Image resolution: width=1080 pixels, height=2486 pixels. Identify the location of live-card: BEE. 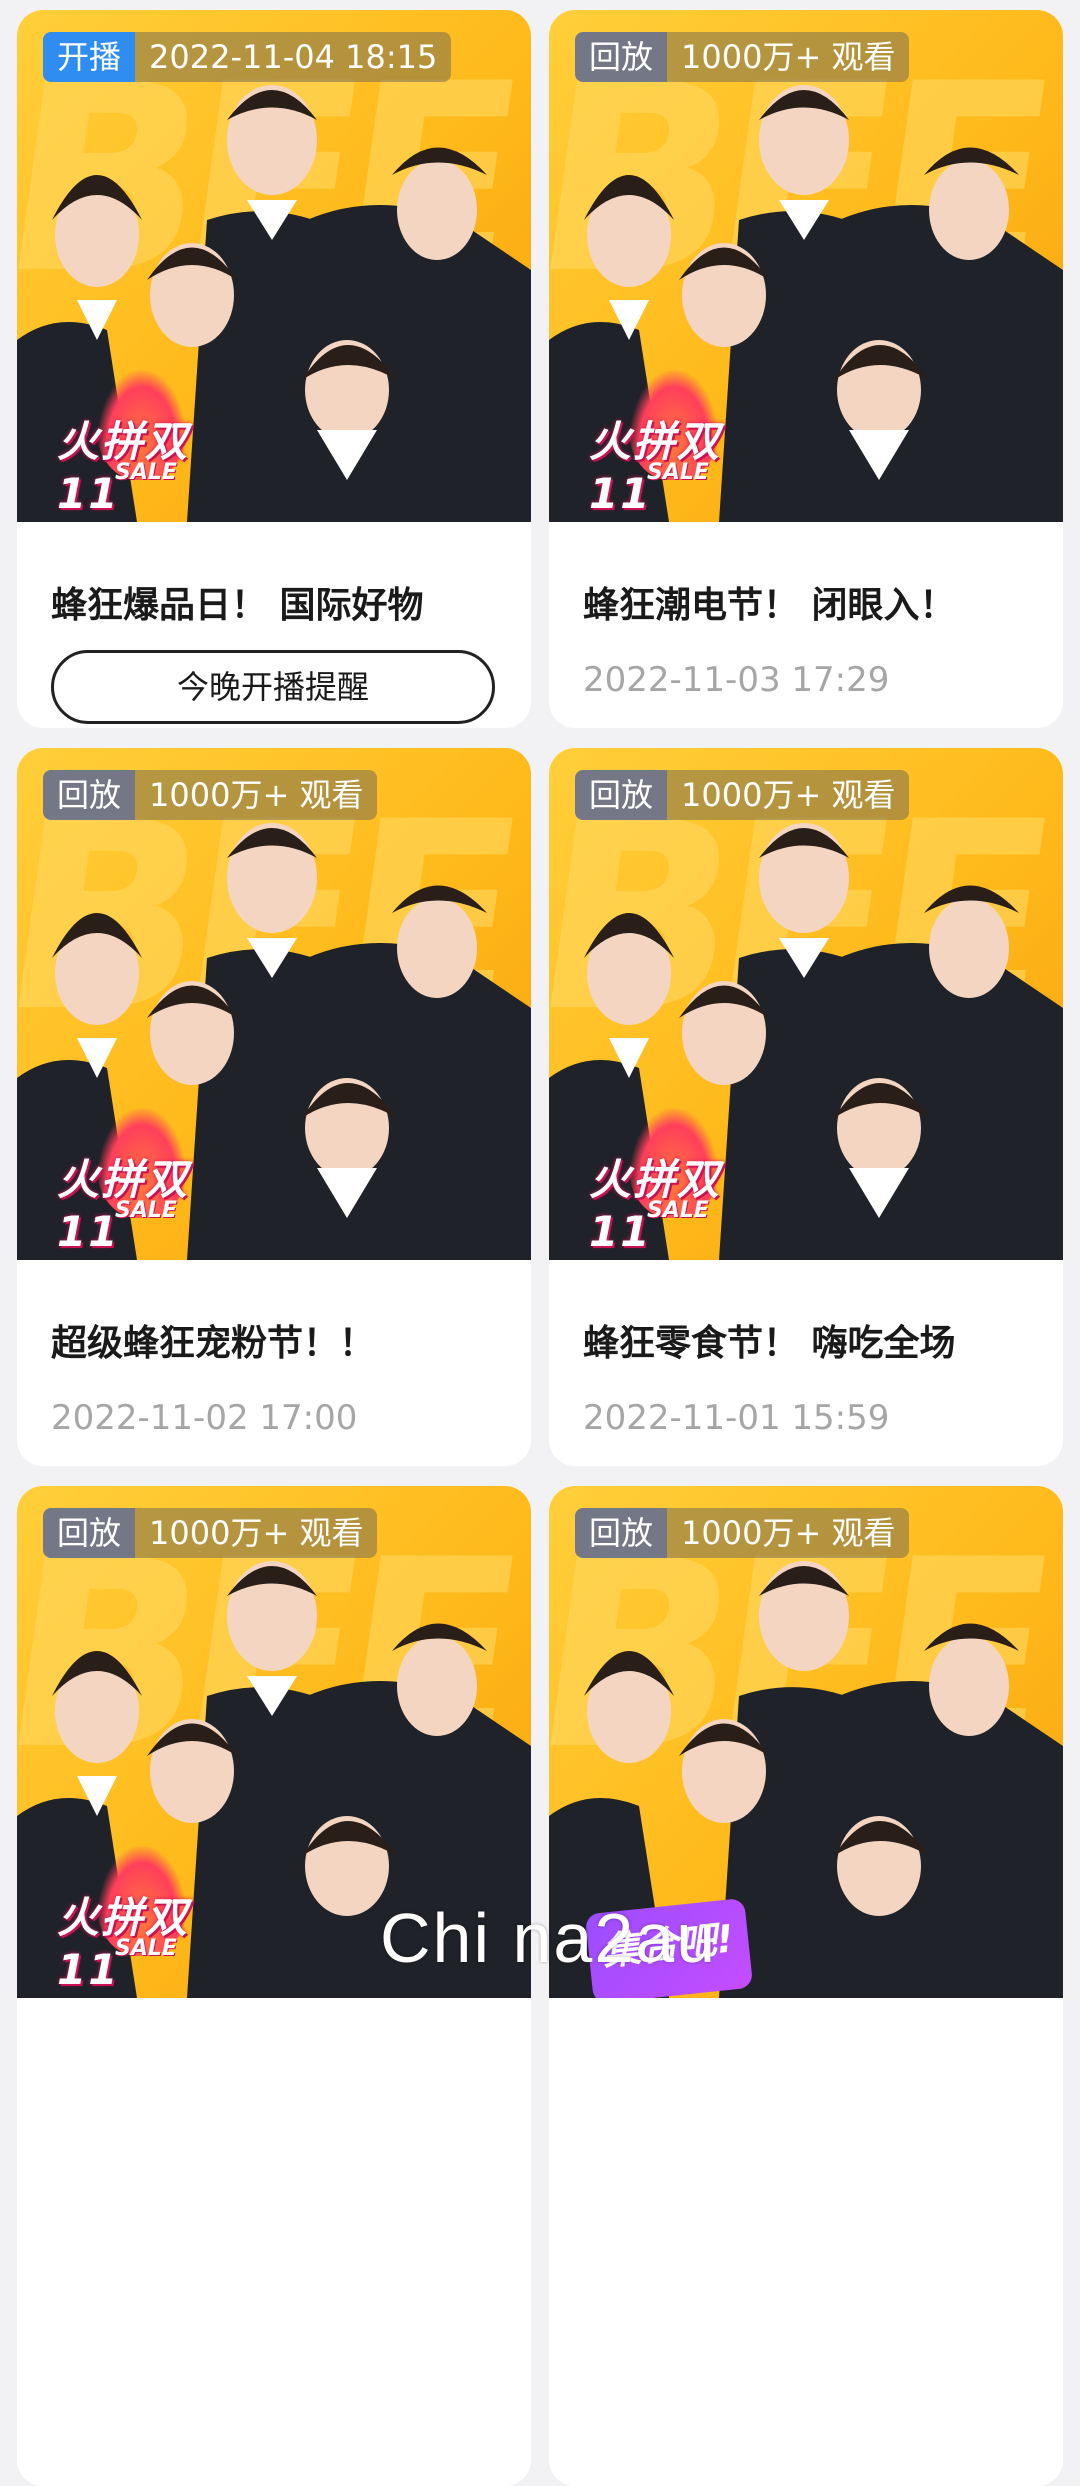
(274, 369).